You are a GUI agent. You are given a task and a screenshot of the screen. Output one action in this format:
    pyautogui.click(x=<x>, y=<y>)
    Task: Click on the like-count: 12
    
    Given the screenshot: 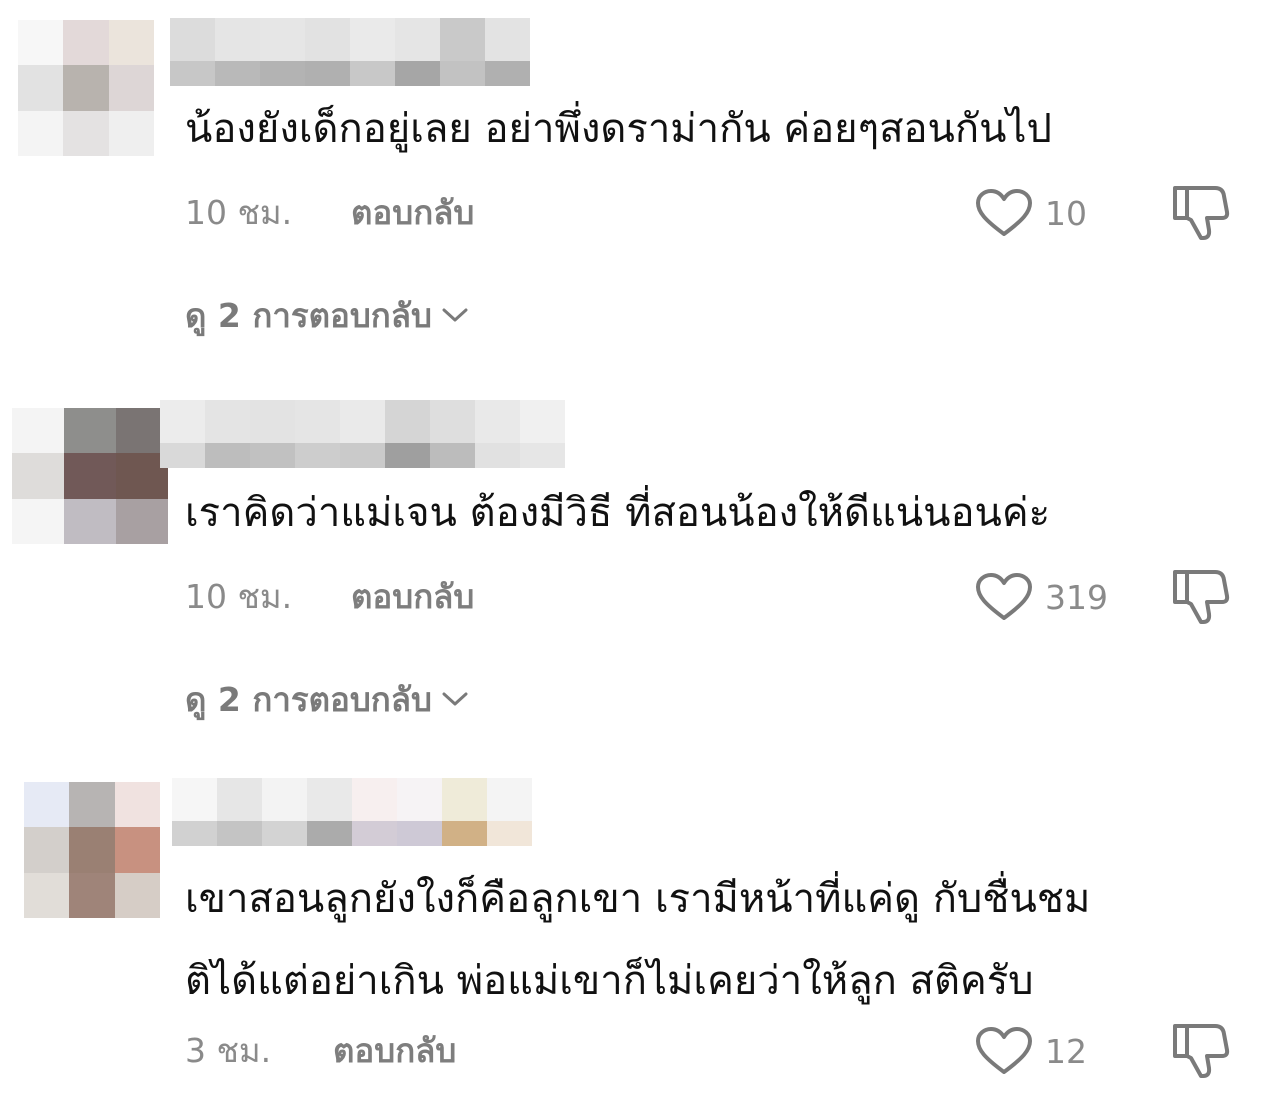 What is the action you would take?
    pyautogui.click(x=1066, y=1051)
    